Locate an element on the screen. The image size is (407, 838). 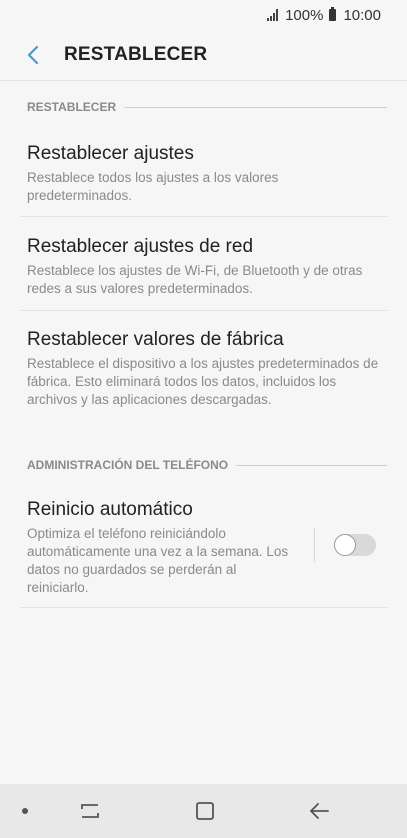
recent-apps-button is located at coordinates (90, 811).